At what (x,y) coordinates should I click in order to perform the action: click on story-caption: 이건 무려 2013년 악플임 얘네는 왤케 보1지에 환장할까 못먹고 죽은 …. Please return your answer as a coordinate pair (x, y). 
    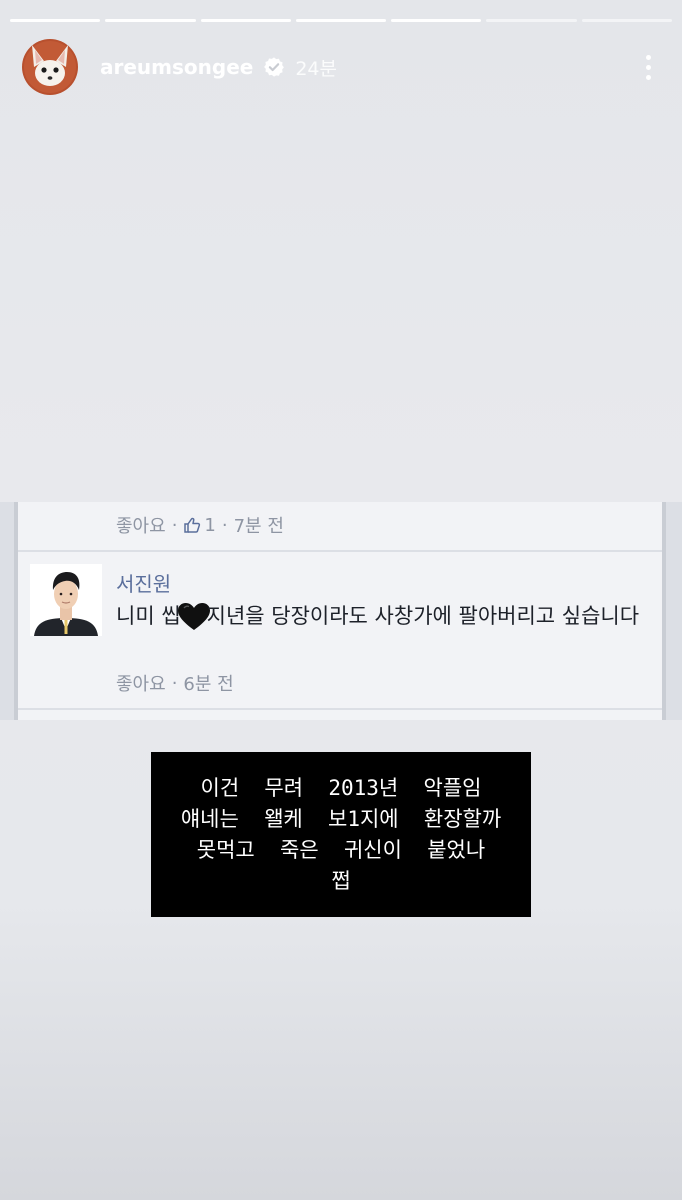
    Looking at the image, I should click on (341, 834).